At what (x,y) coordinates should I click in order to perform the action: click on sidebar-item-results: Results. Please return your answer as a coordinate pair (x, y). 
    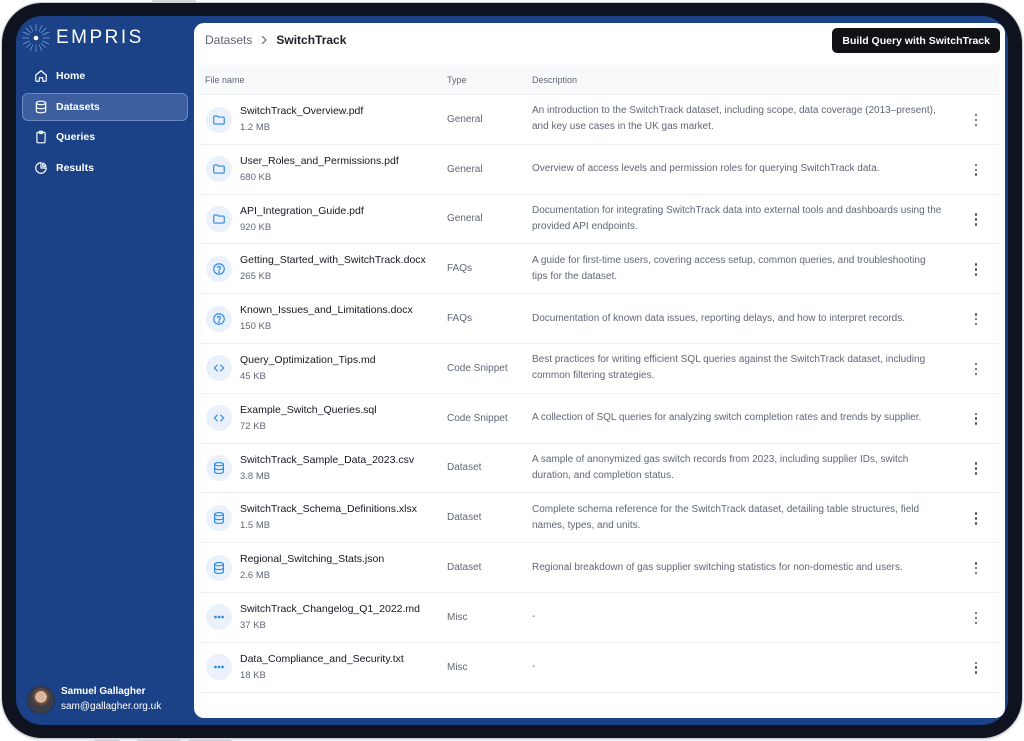
    Looking at the image, I should click on (105, 168).